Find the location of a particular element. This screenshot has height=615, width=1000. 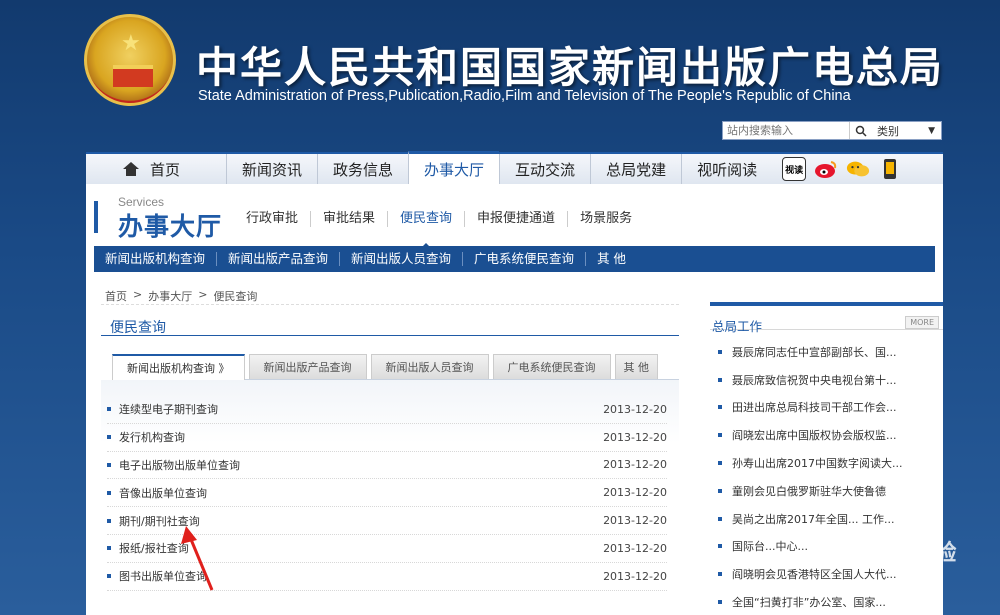

section-marker is located at coordinates (96, 217).